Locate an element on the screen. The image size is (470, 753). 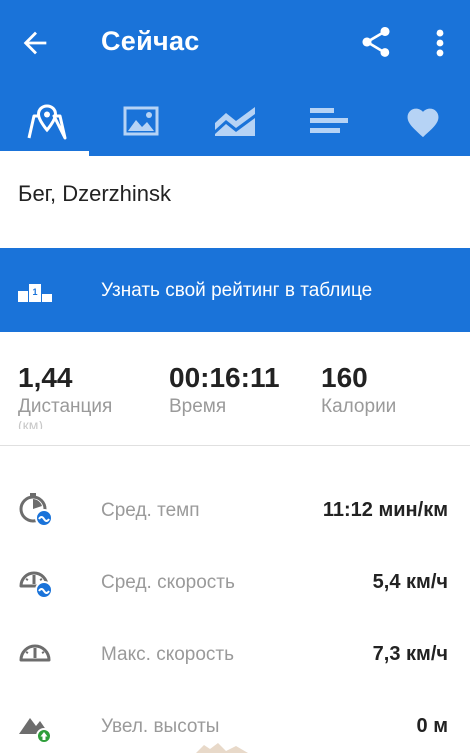
avg-speed-value: 5,4 км/ч is located at coordinates (410, 582).